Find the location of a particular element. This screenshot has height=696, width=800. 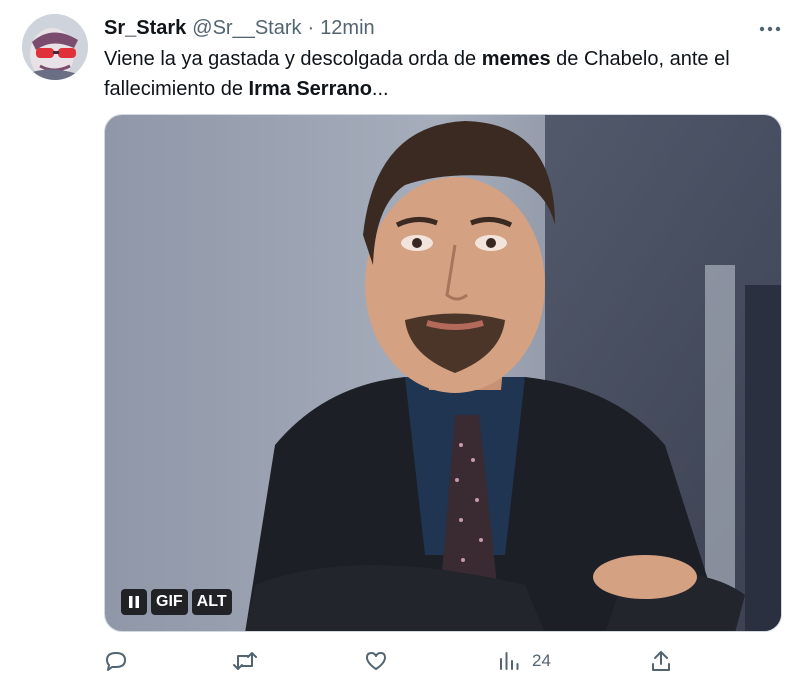

views-icon is located at coordinates (509, 661).